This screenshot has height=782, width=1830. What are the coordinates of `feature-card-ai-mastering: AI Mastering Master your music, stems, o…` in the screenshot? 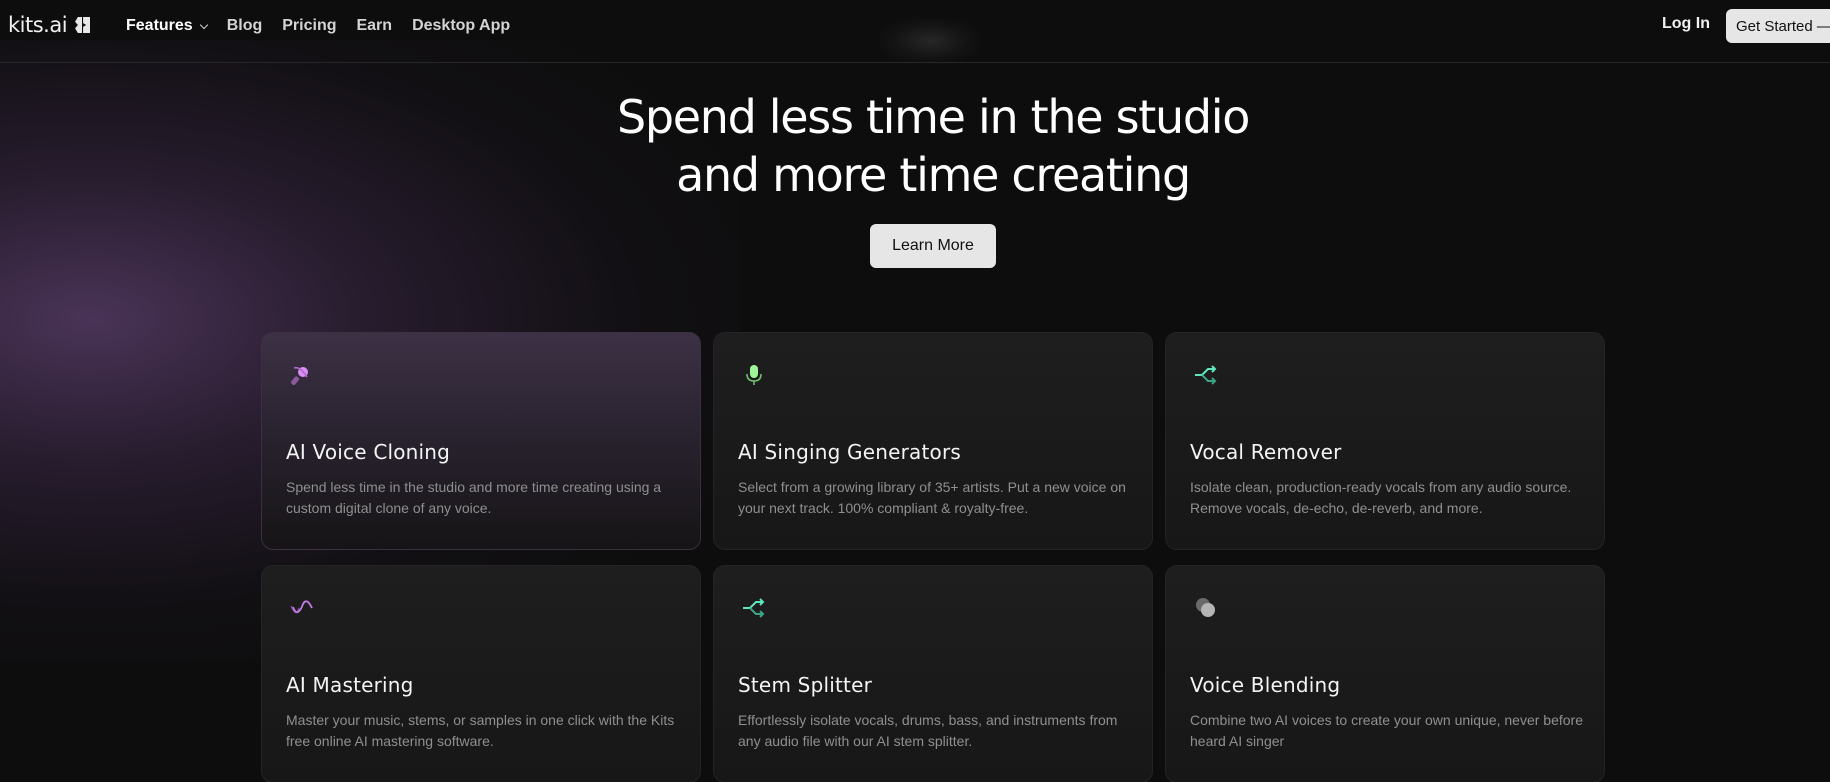 It's located at (481, 673).